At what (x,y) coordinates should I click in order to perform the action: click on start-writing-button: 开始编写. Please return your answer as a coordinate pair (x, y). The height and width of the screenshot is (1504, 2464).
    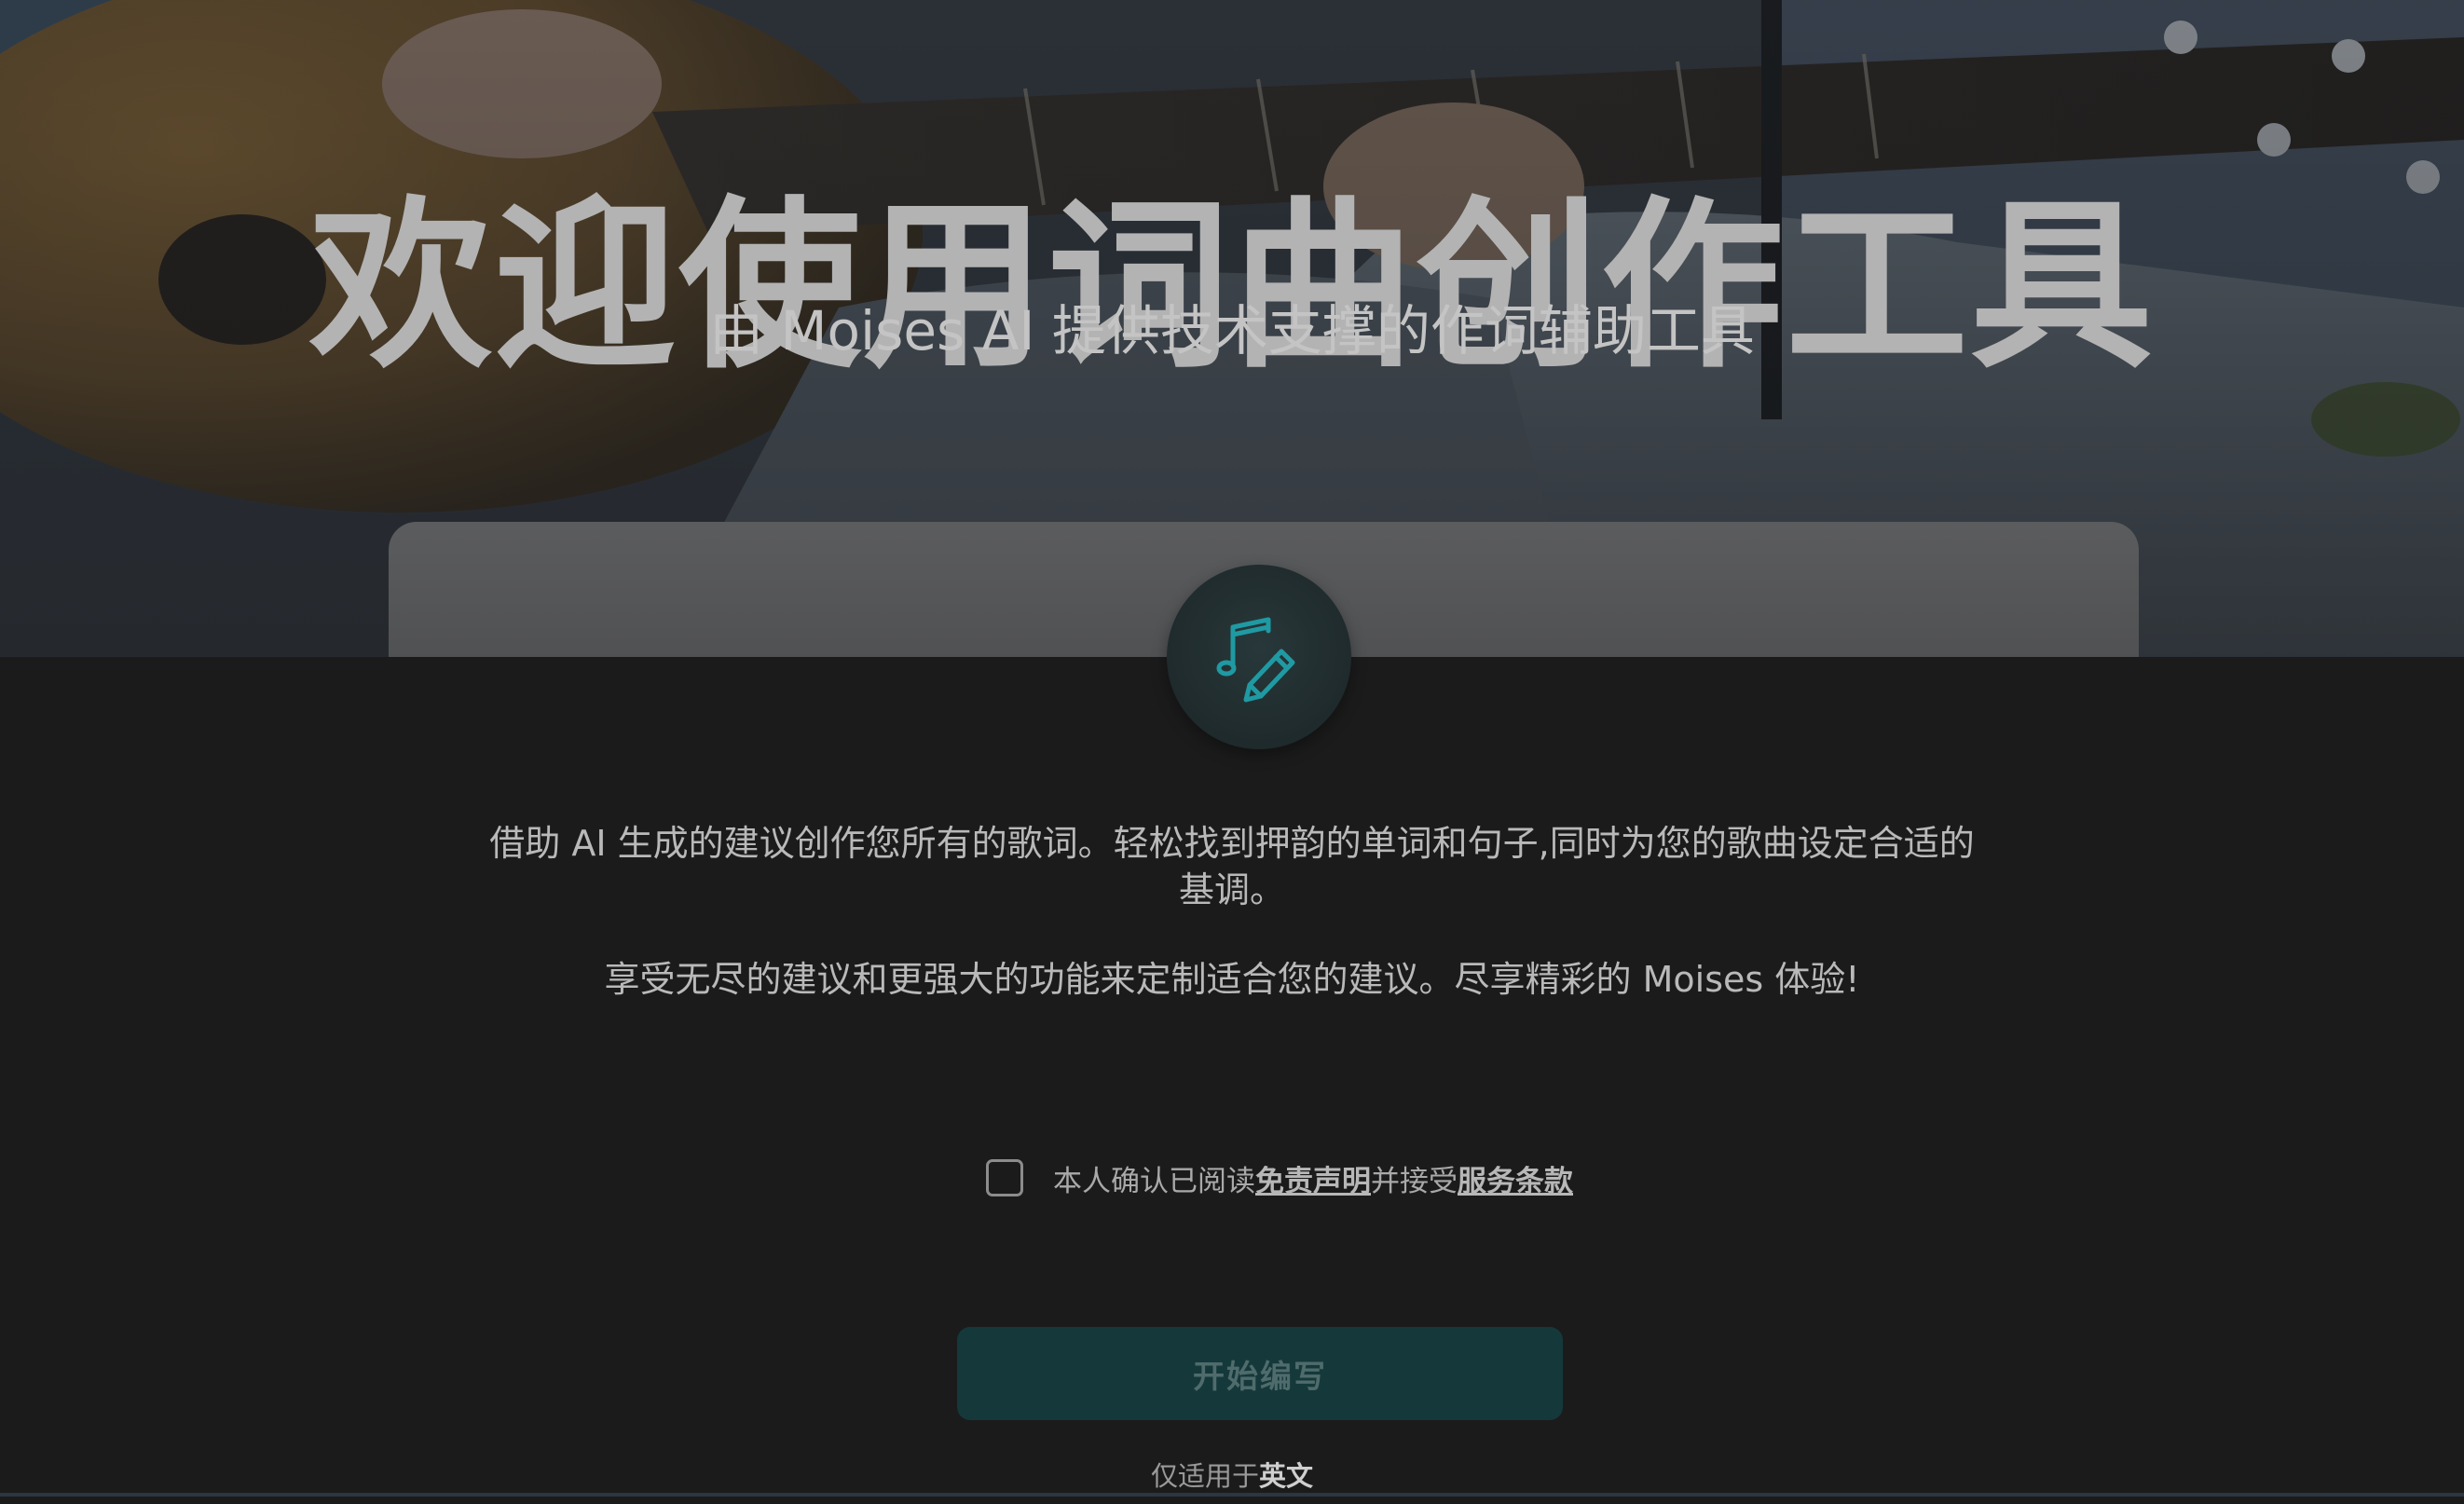
    Looking at the image, I should click on (1260, 1374).